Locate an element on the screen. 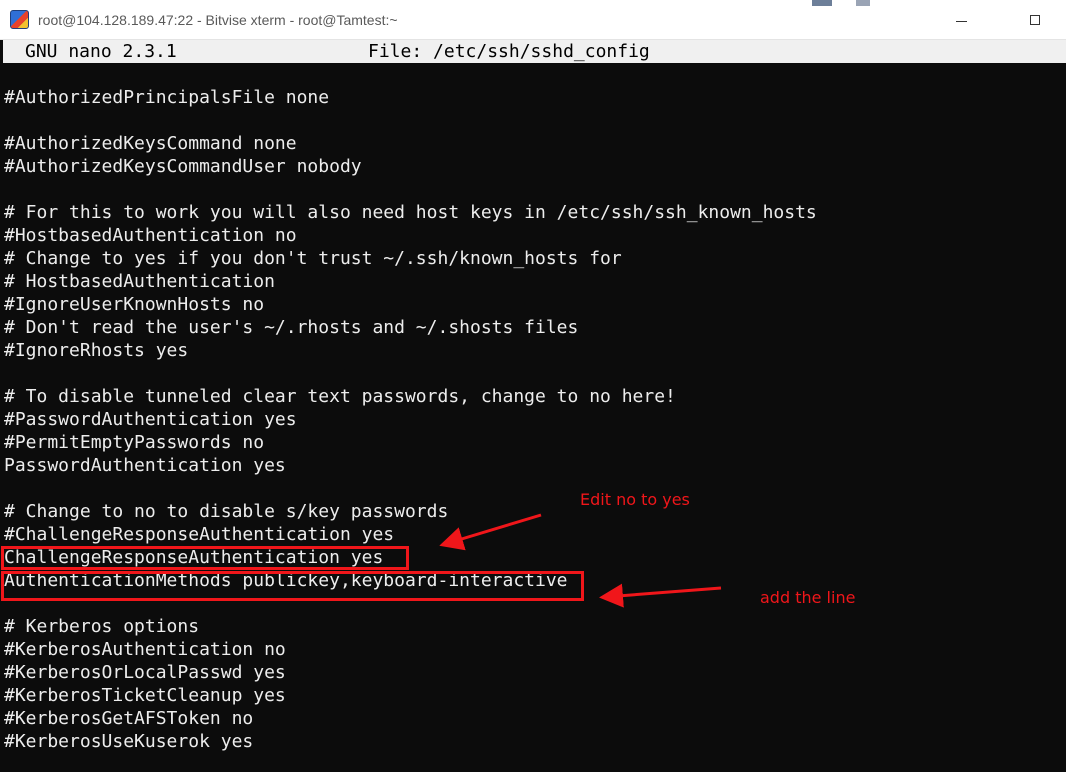 Image resolution: width=1066 pixels, height=772 pixels. config-line: #PasswordAuthentication yes is located at coordinates (150, 419).